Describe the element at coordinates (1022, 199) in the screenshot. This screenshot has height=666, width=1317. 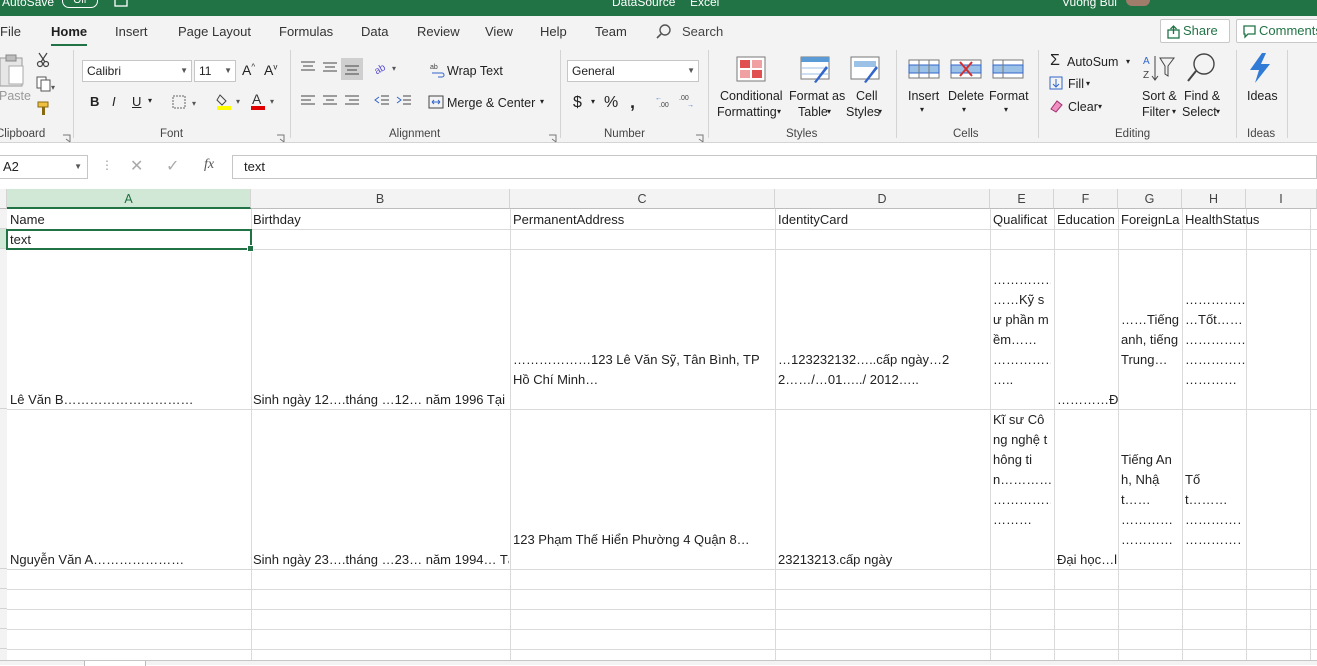
I see `column-header-e: E` at that location.